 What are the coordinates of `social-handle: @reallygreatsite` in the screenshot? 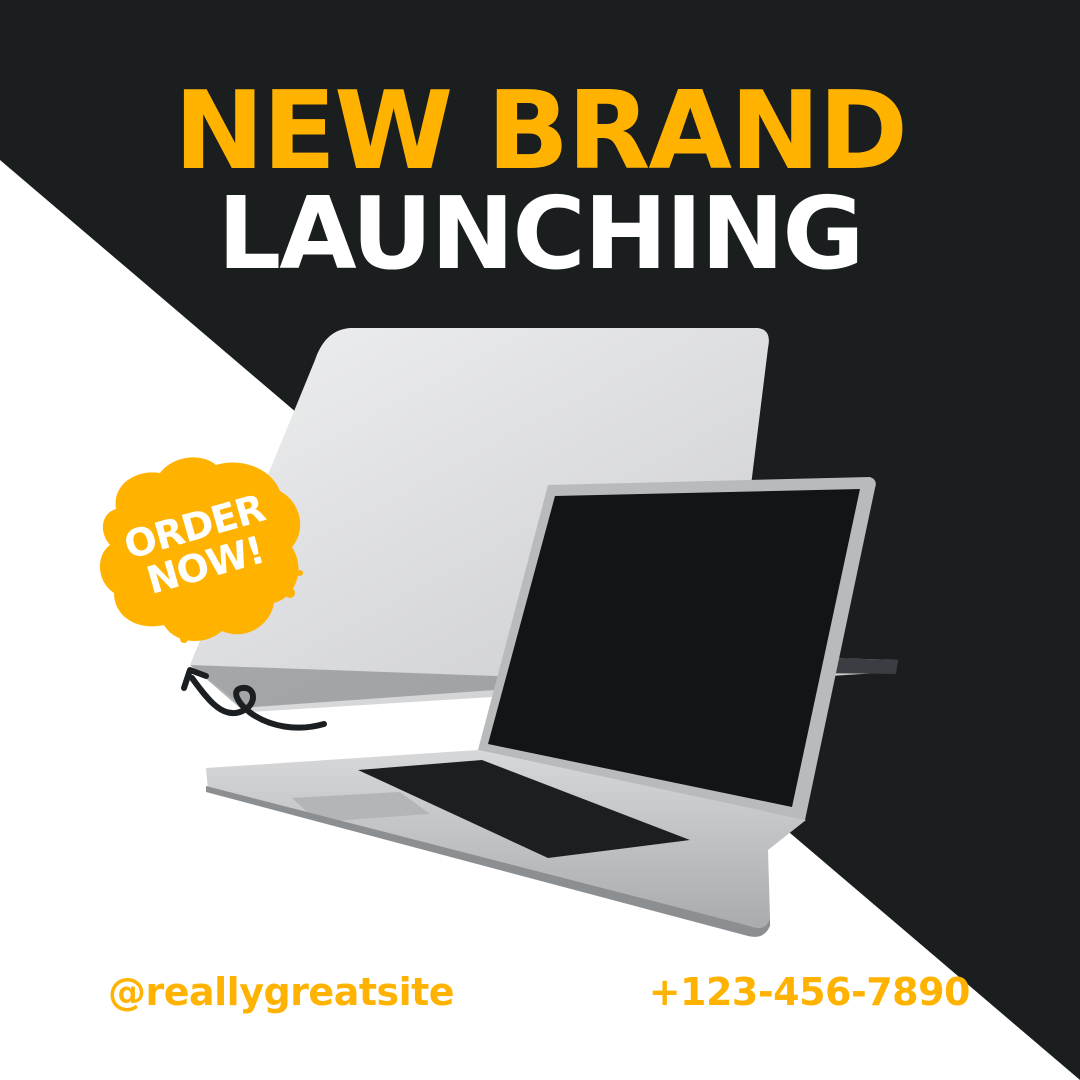 It's located at (281, 992).